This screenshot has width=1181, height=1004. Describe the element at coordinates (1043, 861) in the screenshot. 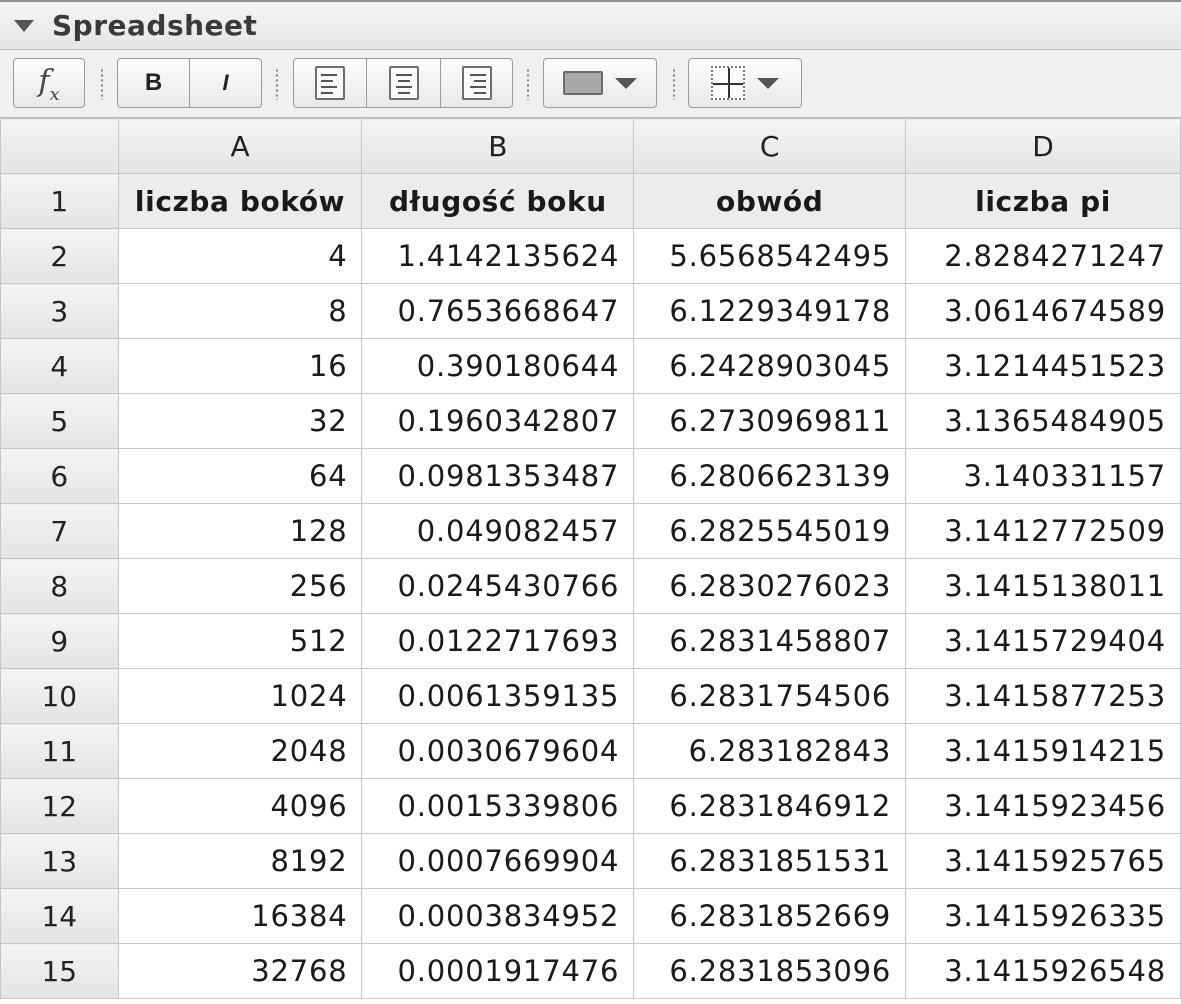

I see `cell-d13: 3.1415925765` at that location.